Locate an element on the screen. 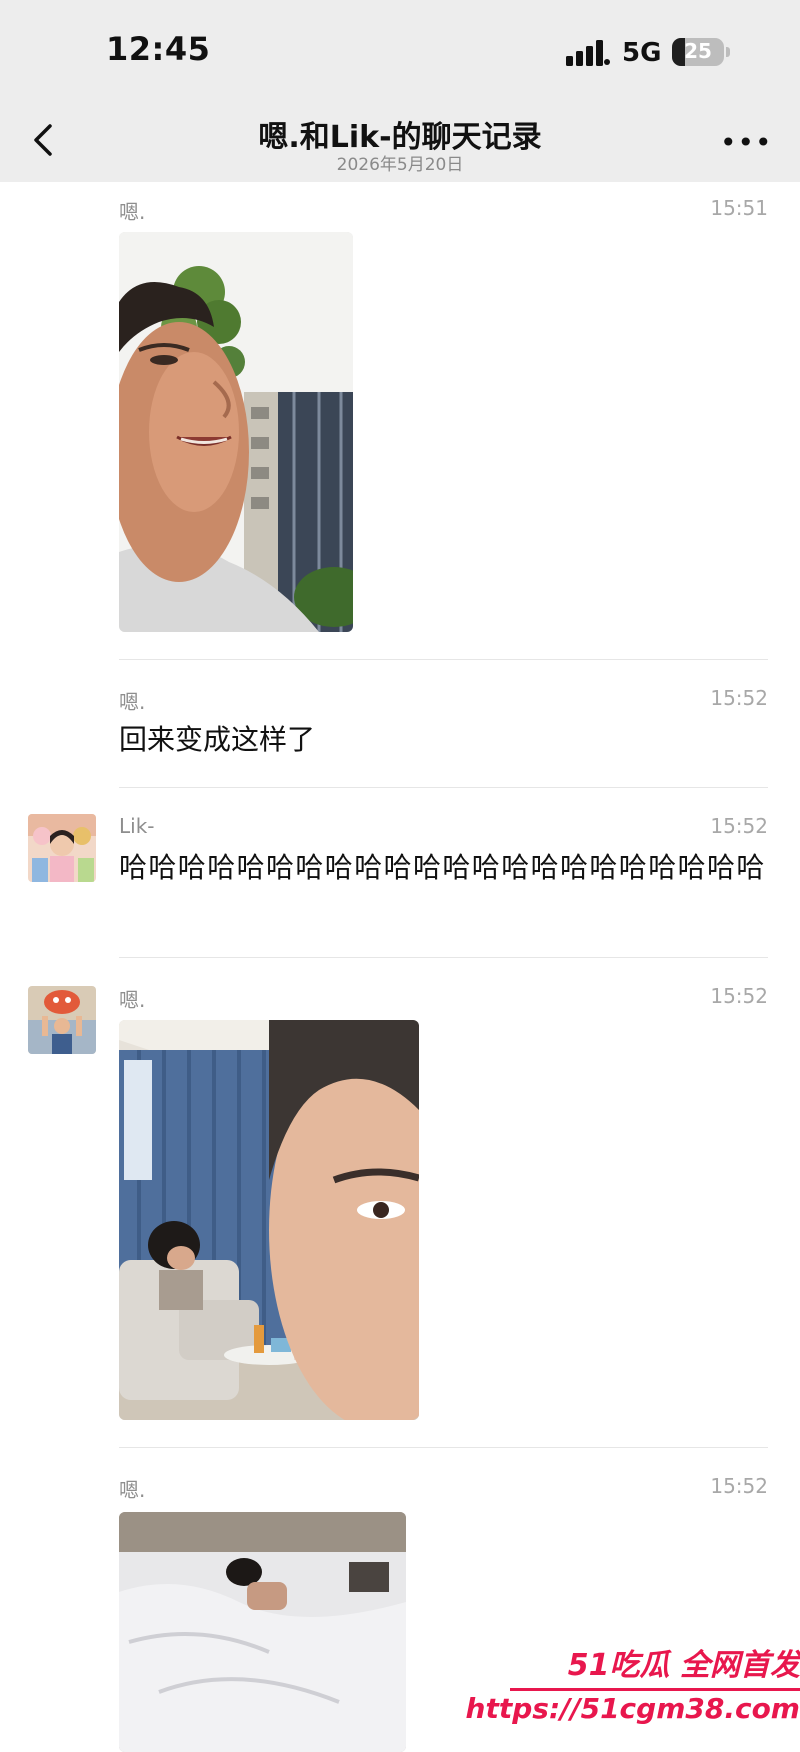  sender-name: Lik- is located at coordinates (137, 826).